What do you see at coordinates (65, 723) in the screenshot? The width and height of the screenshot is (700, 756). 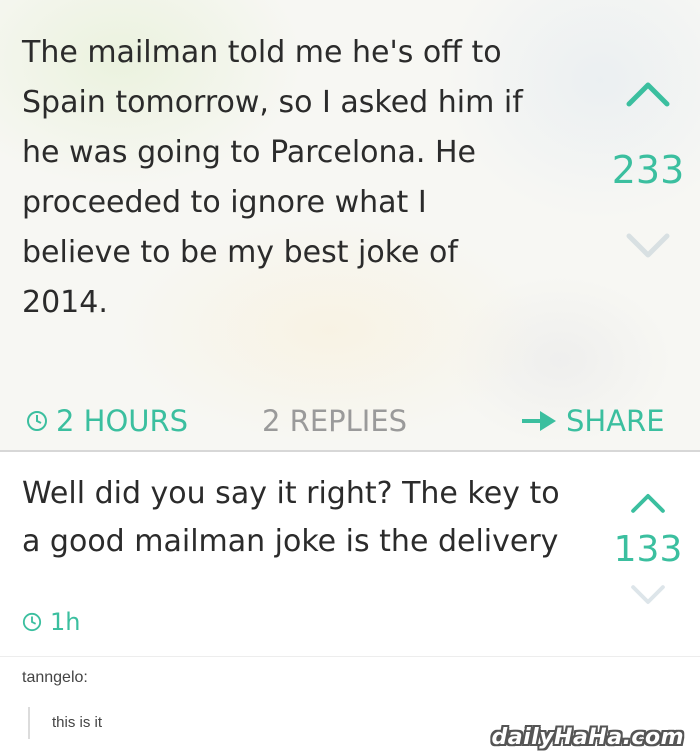 I see `tumblr-quote: this is it` at bounding box center [65, 723].